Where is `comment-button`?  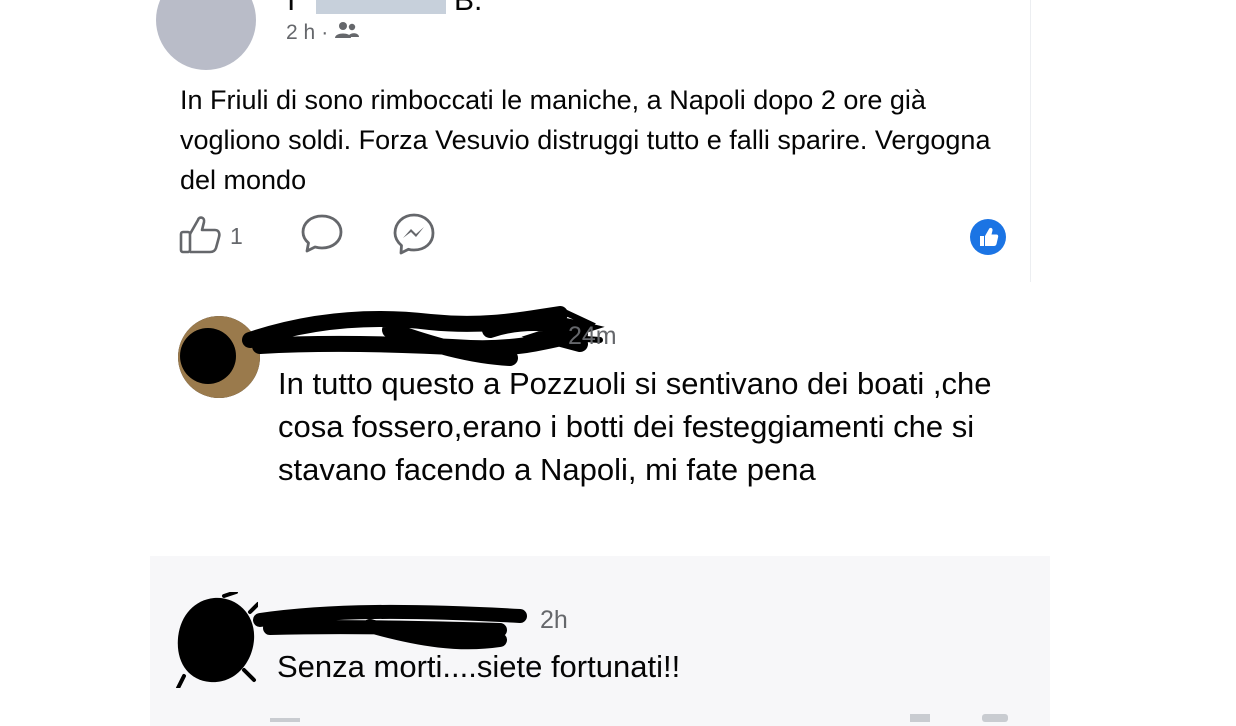 comment-button is located at coordinates (322, 236).